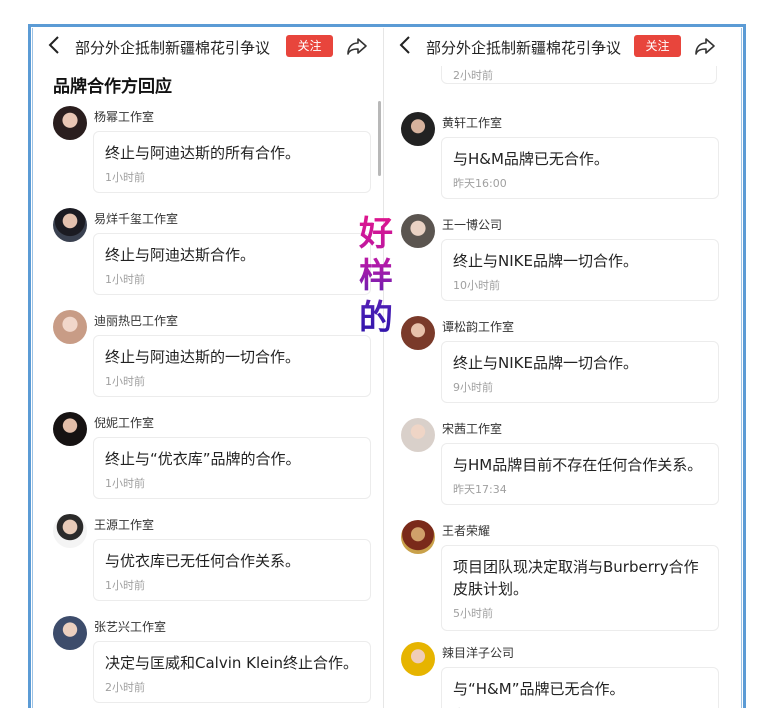 Image resolution: width=770 pixels, height=708 pixels. I want to click on comment-text: 与HM品牌目前不存在任何合作关系。, so click(578, 465).